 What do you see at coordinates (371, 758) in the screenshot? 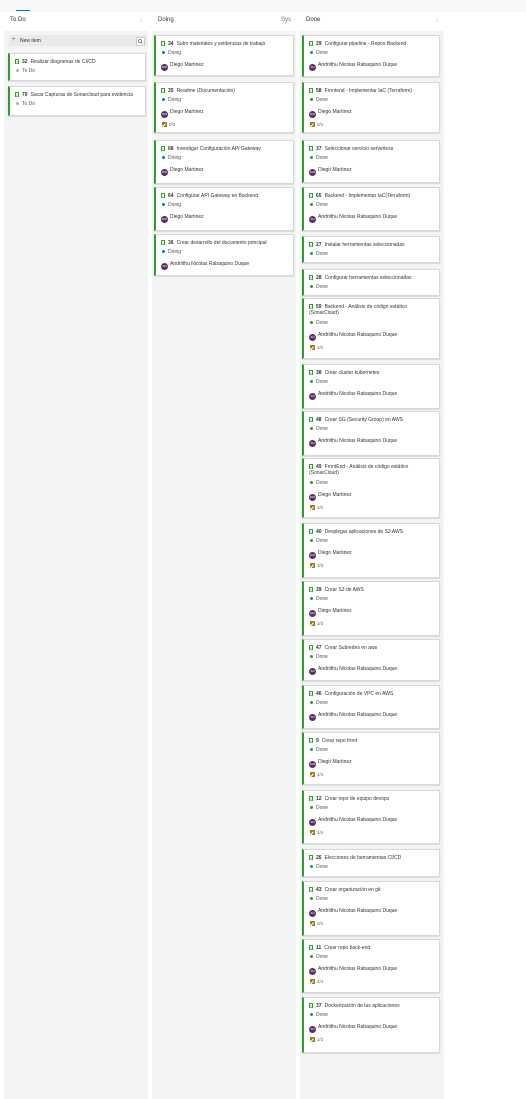
I see `work-item-card: 9 Crear repo front Done DM Diego Martinez 4/4` at bounding box center [371, 758].